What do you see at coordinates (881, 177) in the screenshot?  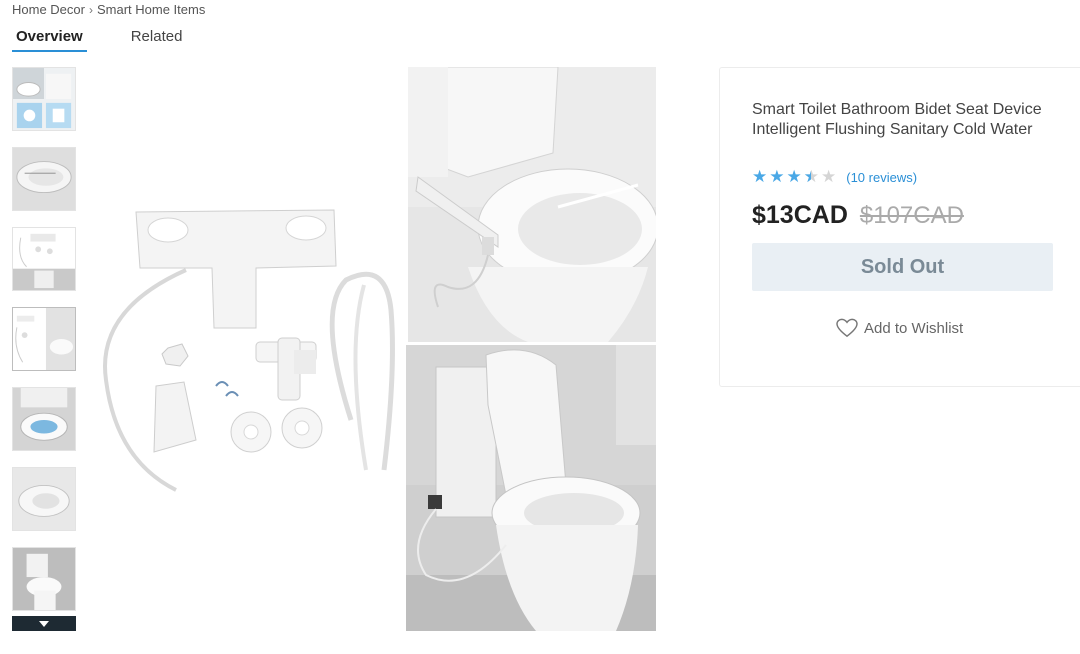 I see `reviews-link: (10 reviews)` at bounding box center [881, 177].